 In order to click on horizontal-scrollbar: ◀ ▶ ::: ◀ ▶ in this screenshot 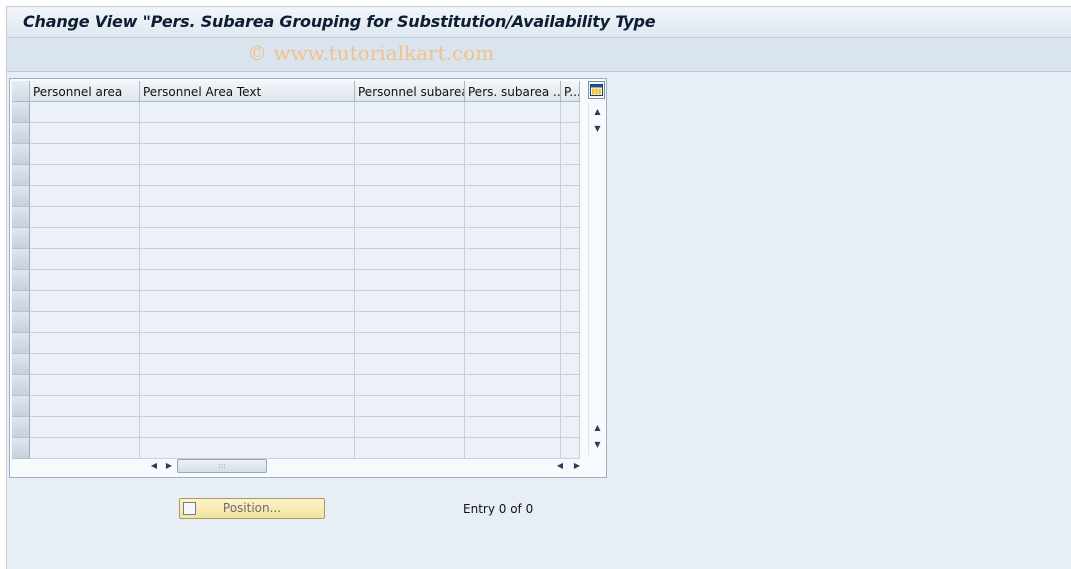, I will do `click(362, 466)`.